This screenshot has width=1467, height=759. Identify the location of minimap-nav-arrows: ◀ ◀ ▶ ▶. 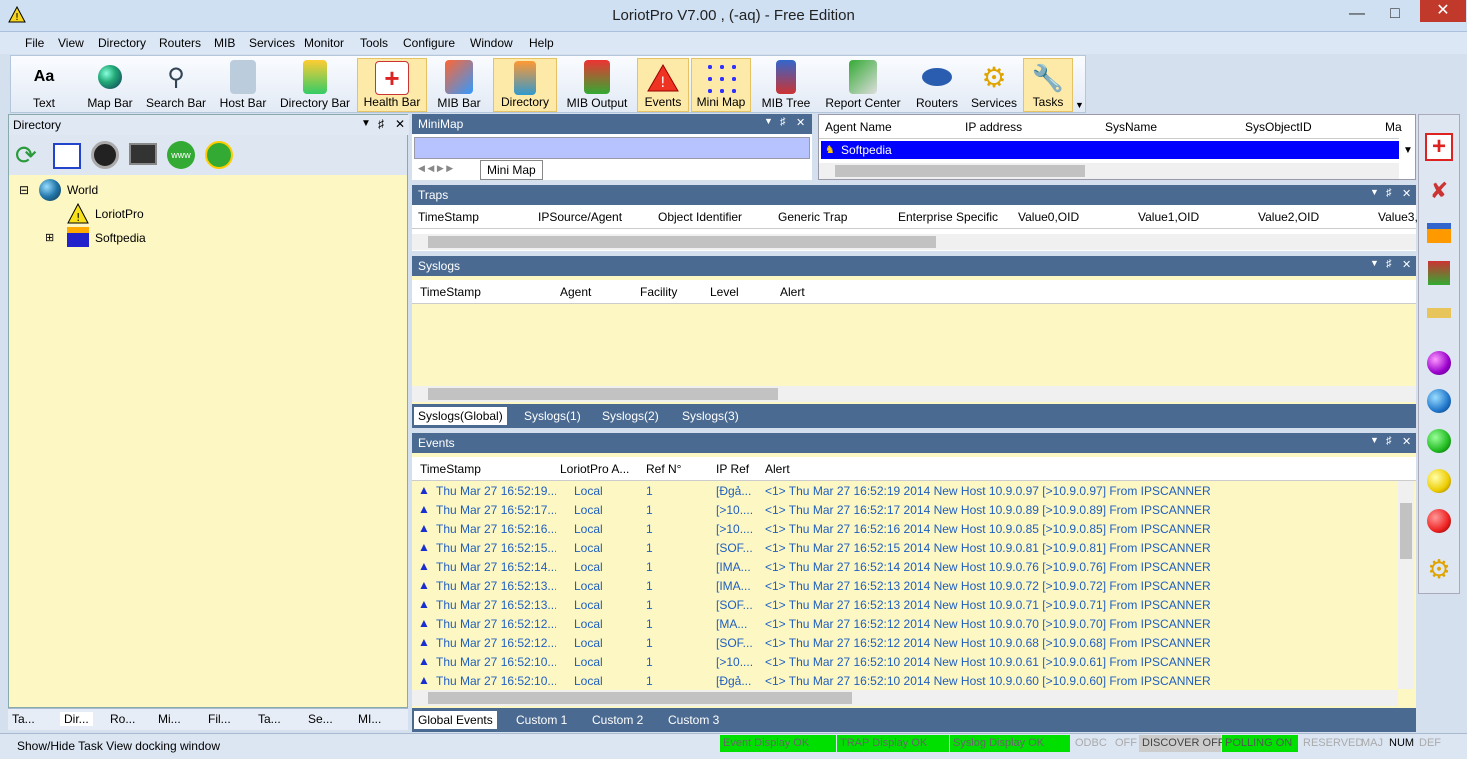
(435, 168).